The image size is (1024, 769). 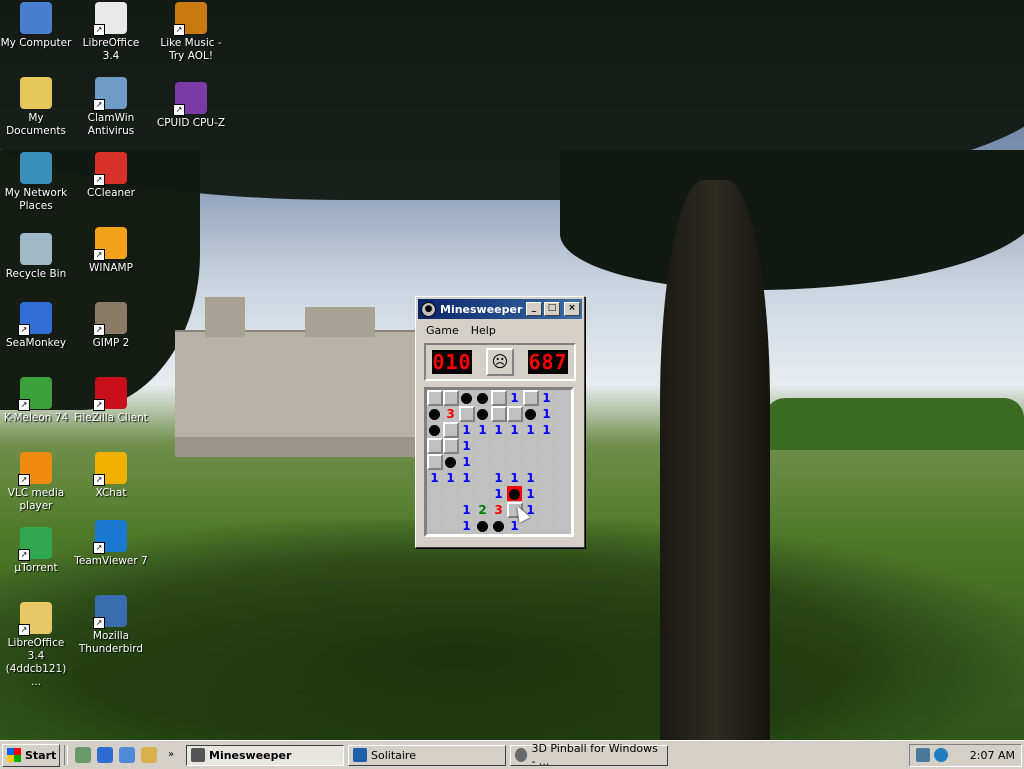 I want to click on desktop-icon: ↗ CCleaner, so click(x=111, y=176).